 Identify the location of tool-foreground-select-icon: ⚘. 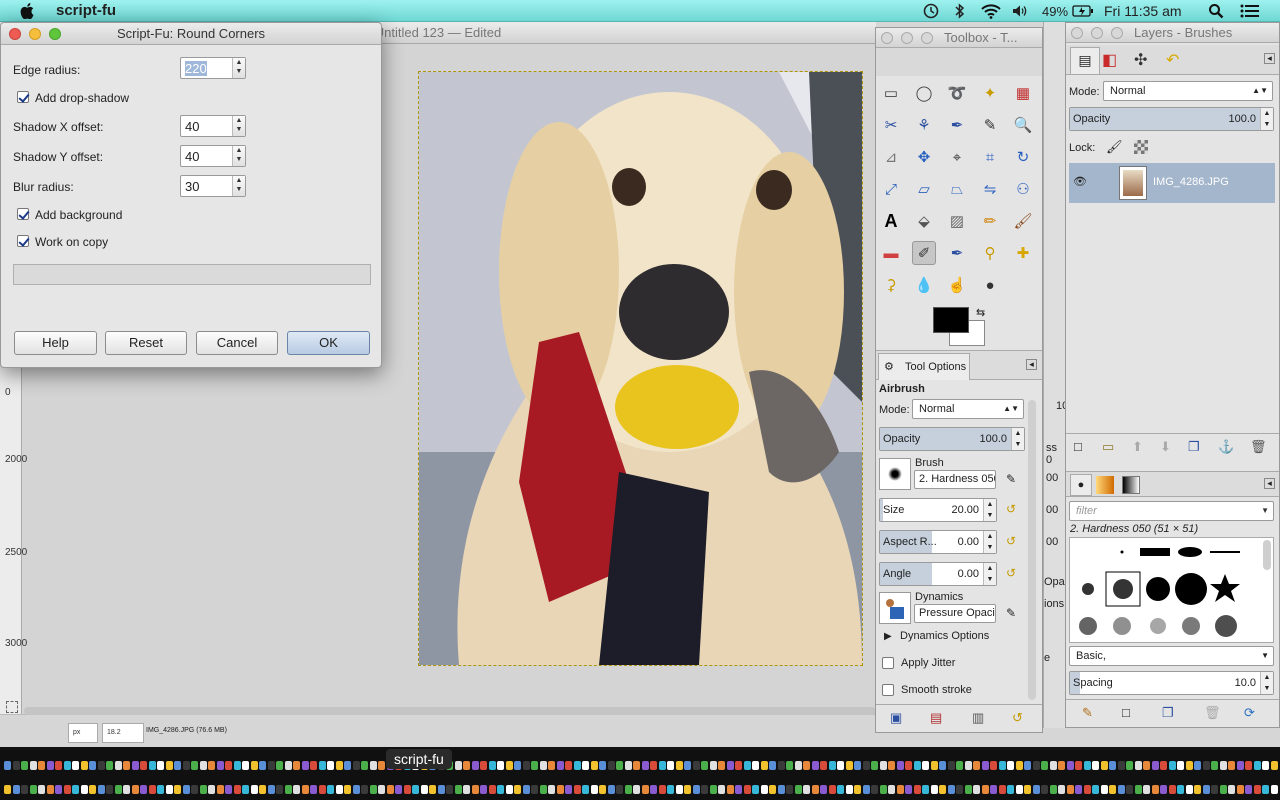
(924, 125).